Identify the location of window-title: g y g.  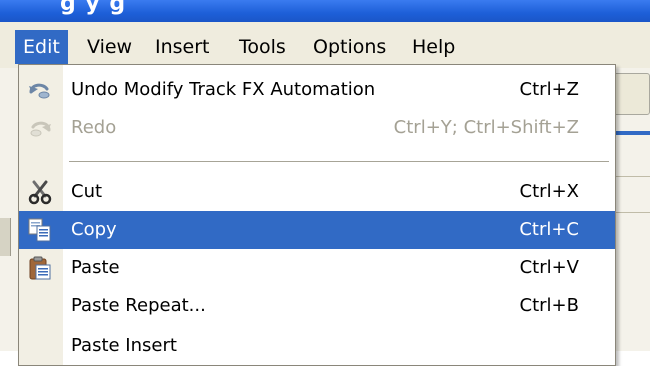
(93, 8).